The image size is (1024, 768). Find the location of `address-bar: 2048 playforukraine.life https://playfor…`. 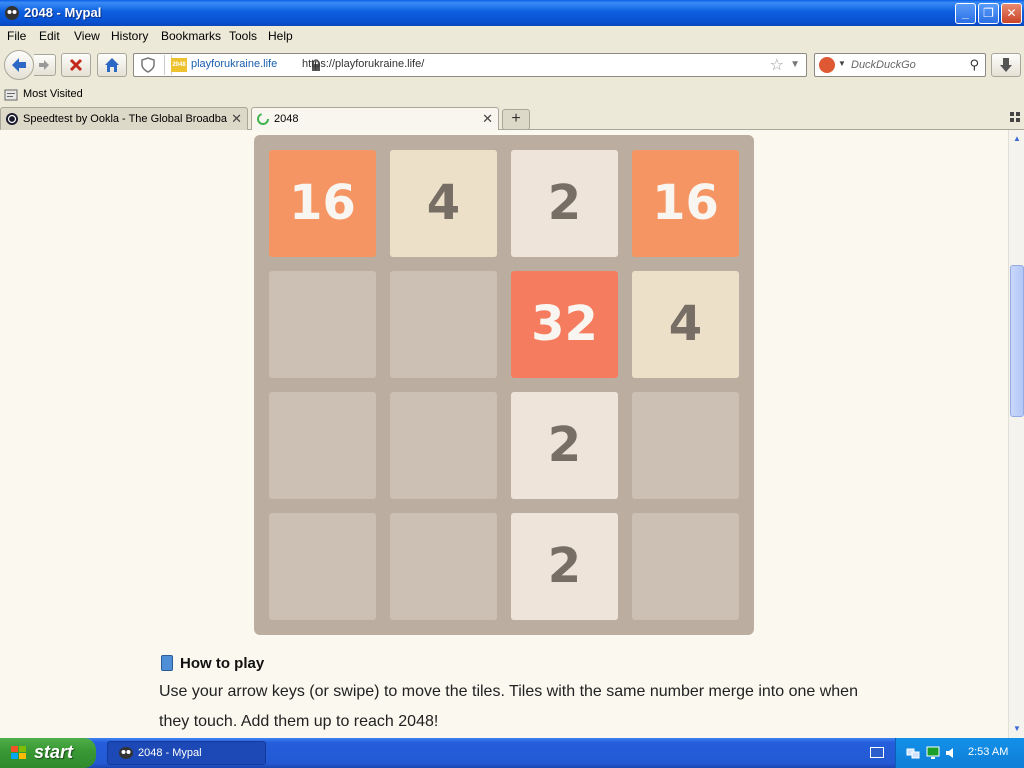

address-bar: 2048 playforukraine.life https://playfor… is located at coordinates (470, 65).